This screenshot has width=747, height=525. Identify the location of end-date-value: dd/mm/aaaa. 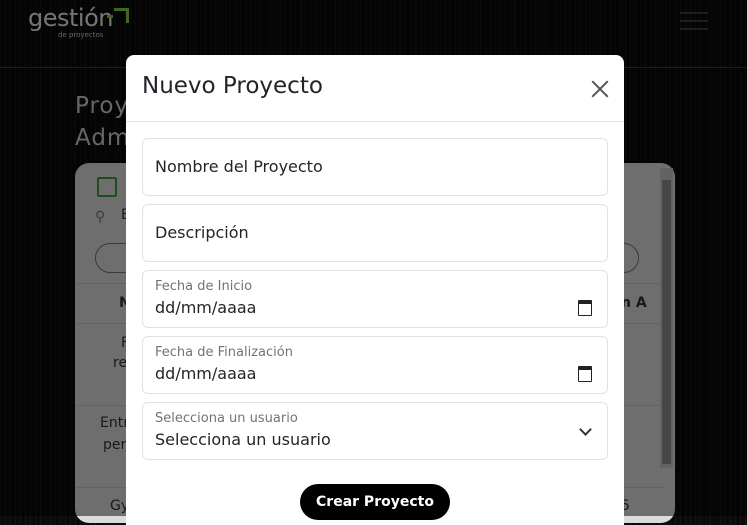
(206, 373).